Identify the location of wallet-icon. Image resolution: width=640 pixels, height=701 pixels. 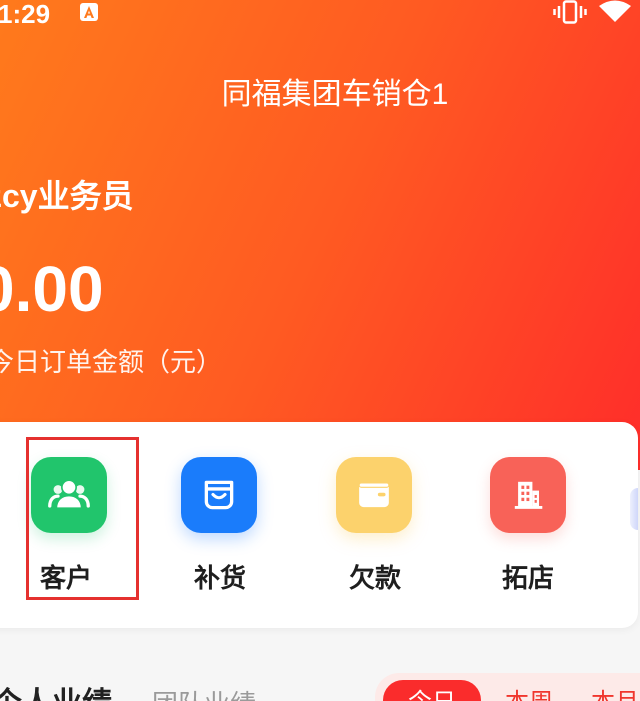
(374, 495).